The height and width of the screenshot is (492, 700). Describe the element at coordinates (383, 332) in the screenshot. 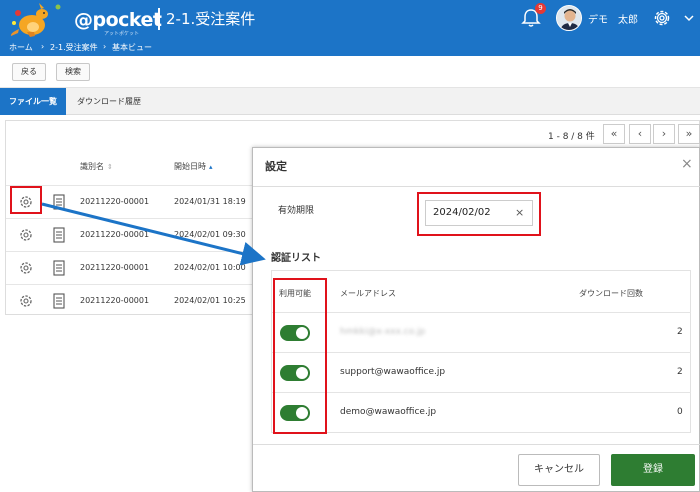

I see `email-address: hmkki@x-xxx.co.jp` at that location.